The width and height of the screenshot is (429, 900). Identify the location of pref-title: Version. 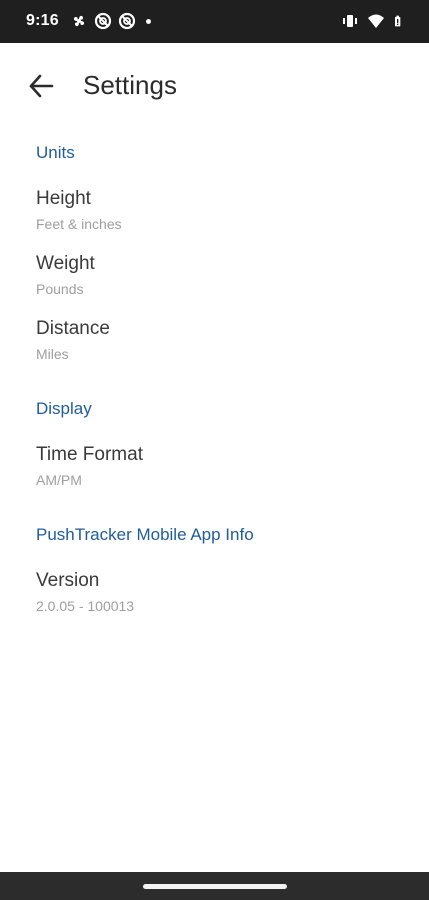
(68, 580).